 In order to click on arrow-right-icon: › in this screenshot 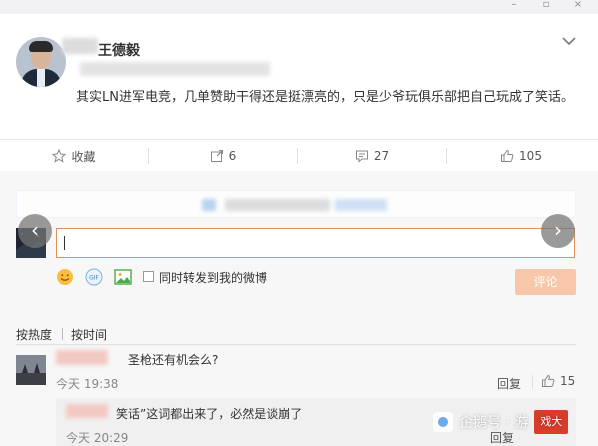, I will do `click(558, 231)`.